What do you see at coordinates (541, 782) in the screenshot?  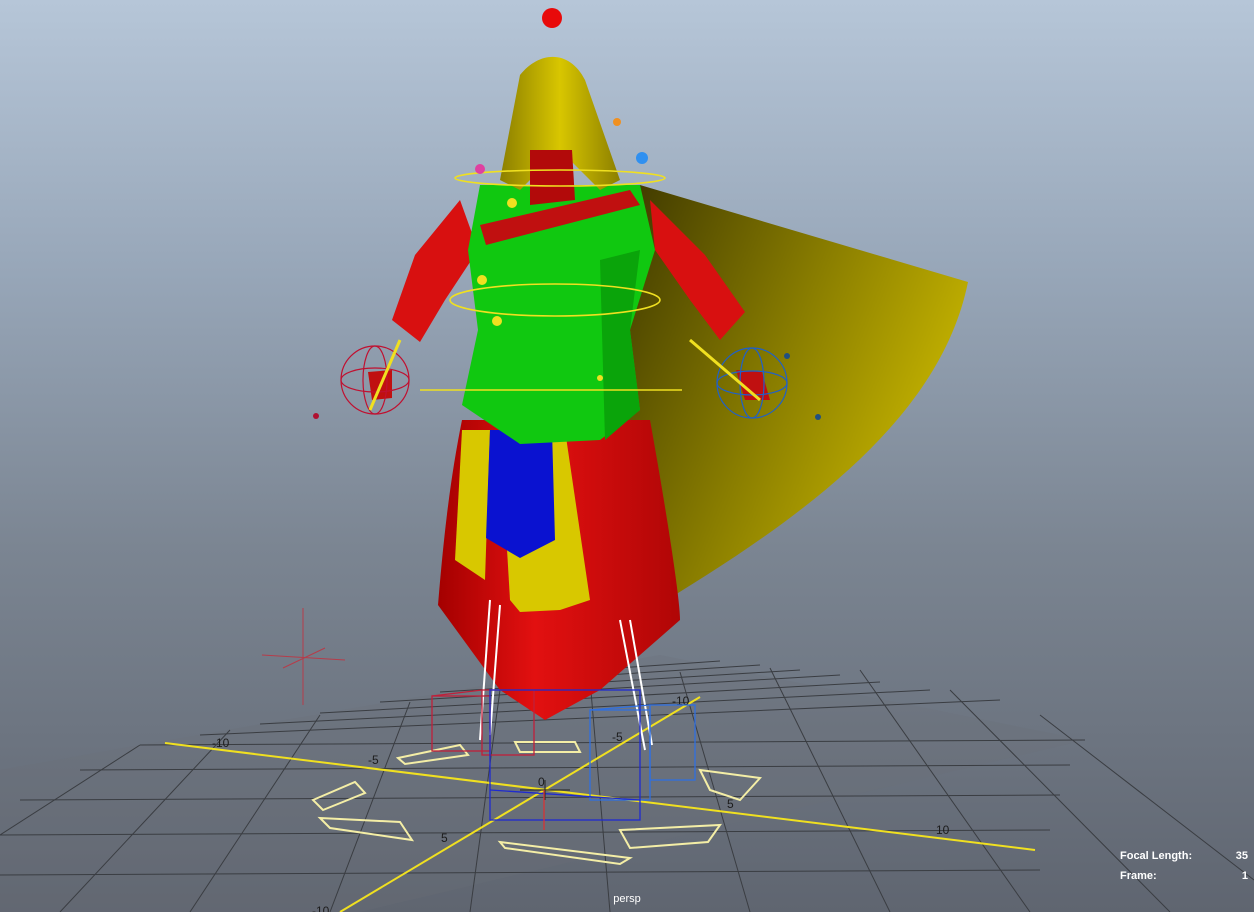 I see `grid-label-zero: 0` at bounding box center [541, 782].